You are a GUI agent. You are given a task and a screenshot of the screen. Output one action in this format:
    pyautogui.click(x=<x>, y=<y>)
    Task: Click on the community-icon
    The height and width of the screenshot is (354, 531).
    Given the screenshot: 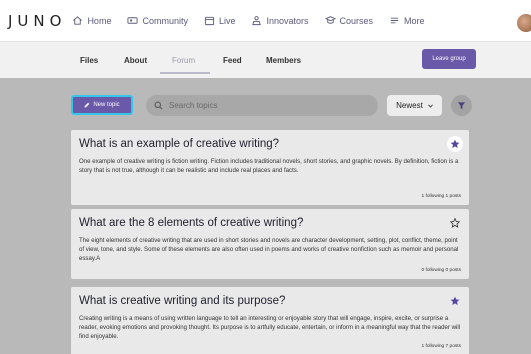 What is the action you would take?
    pyautogui.click(x=132, y=20)
    